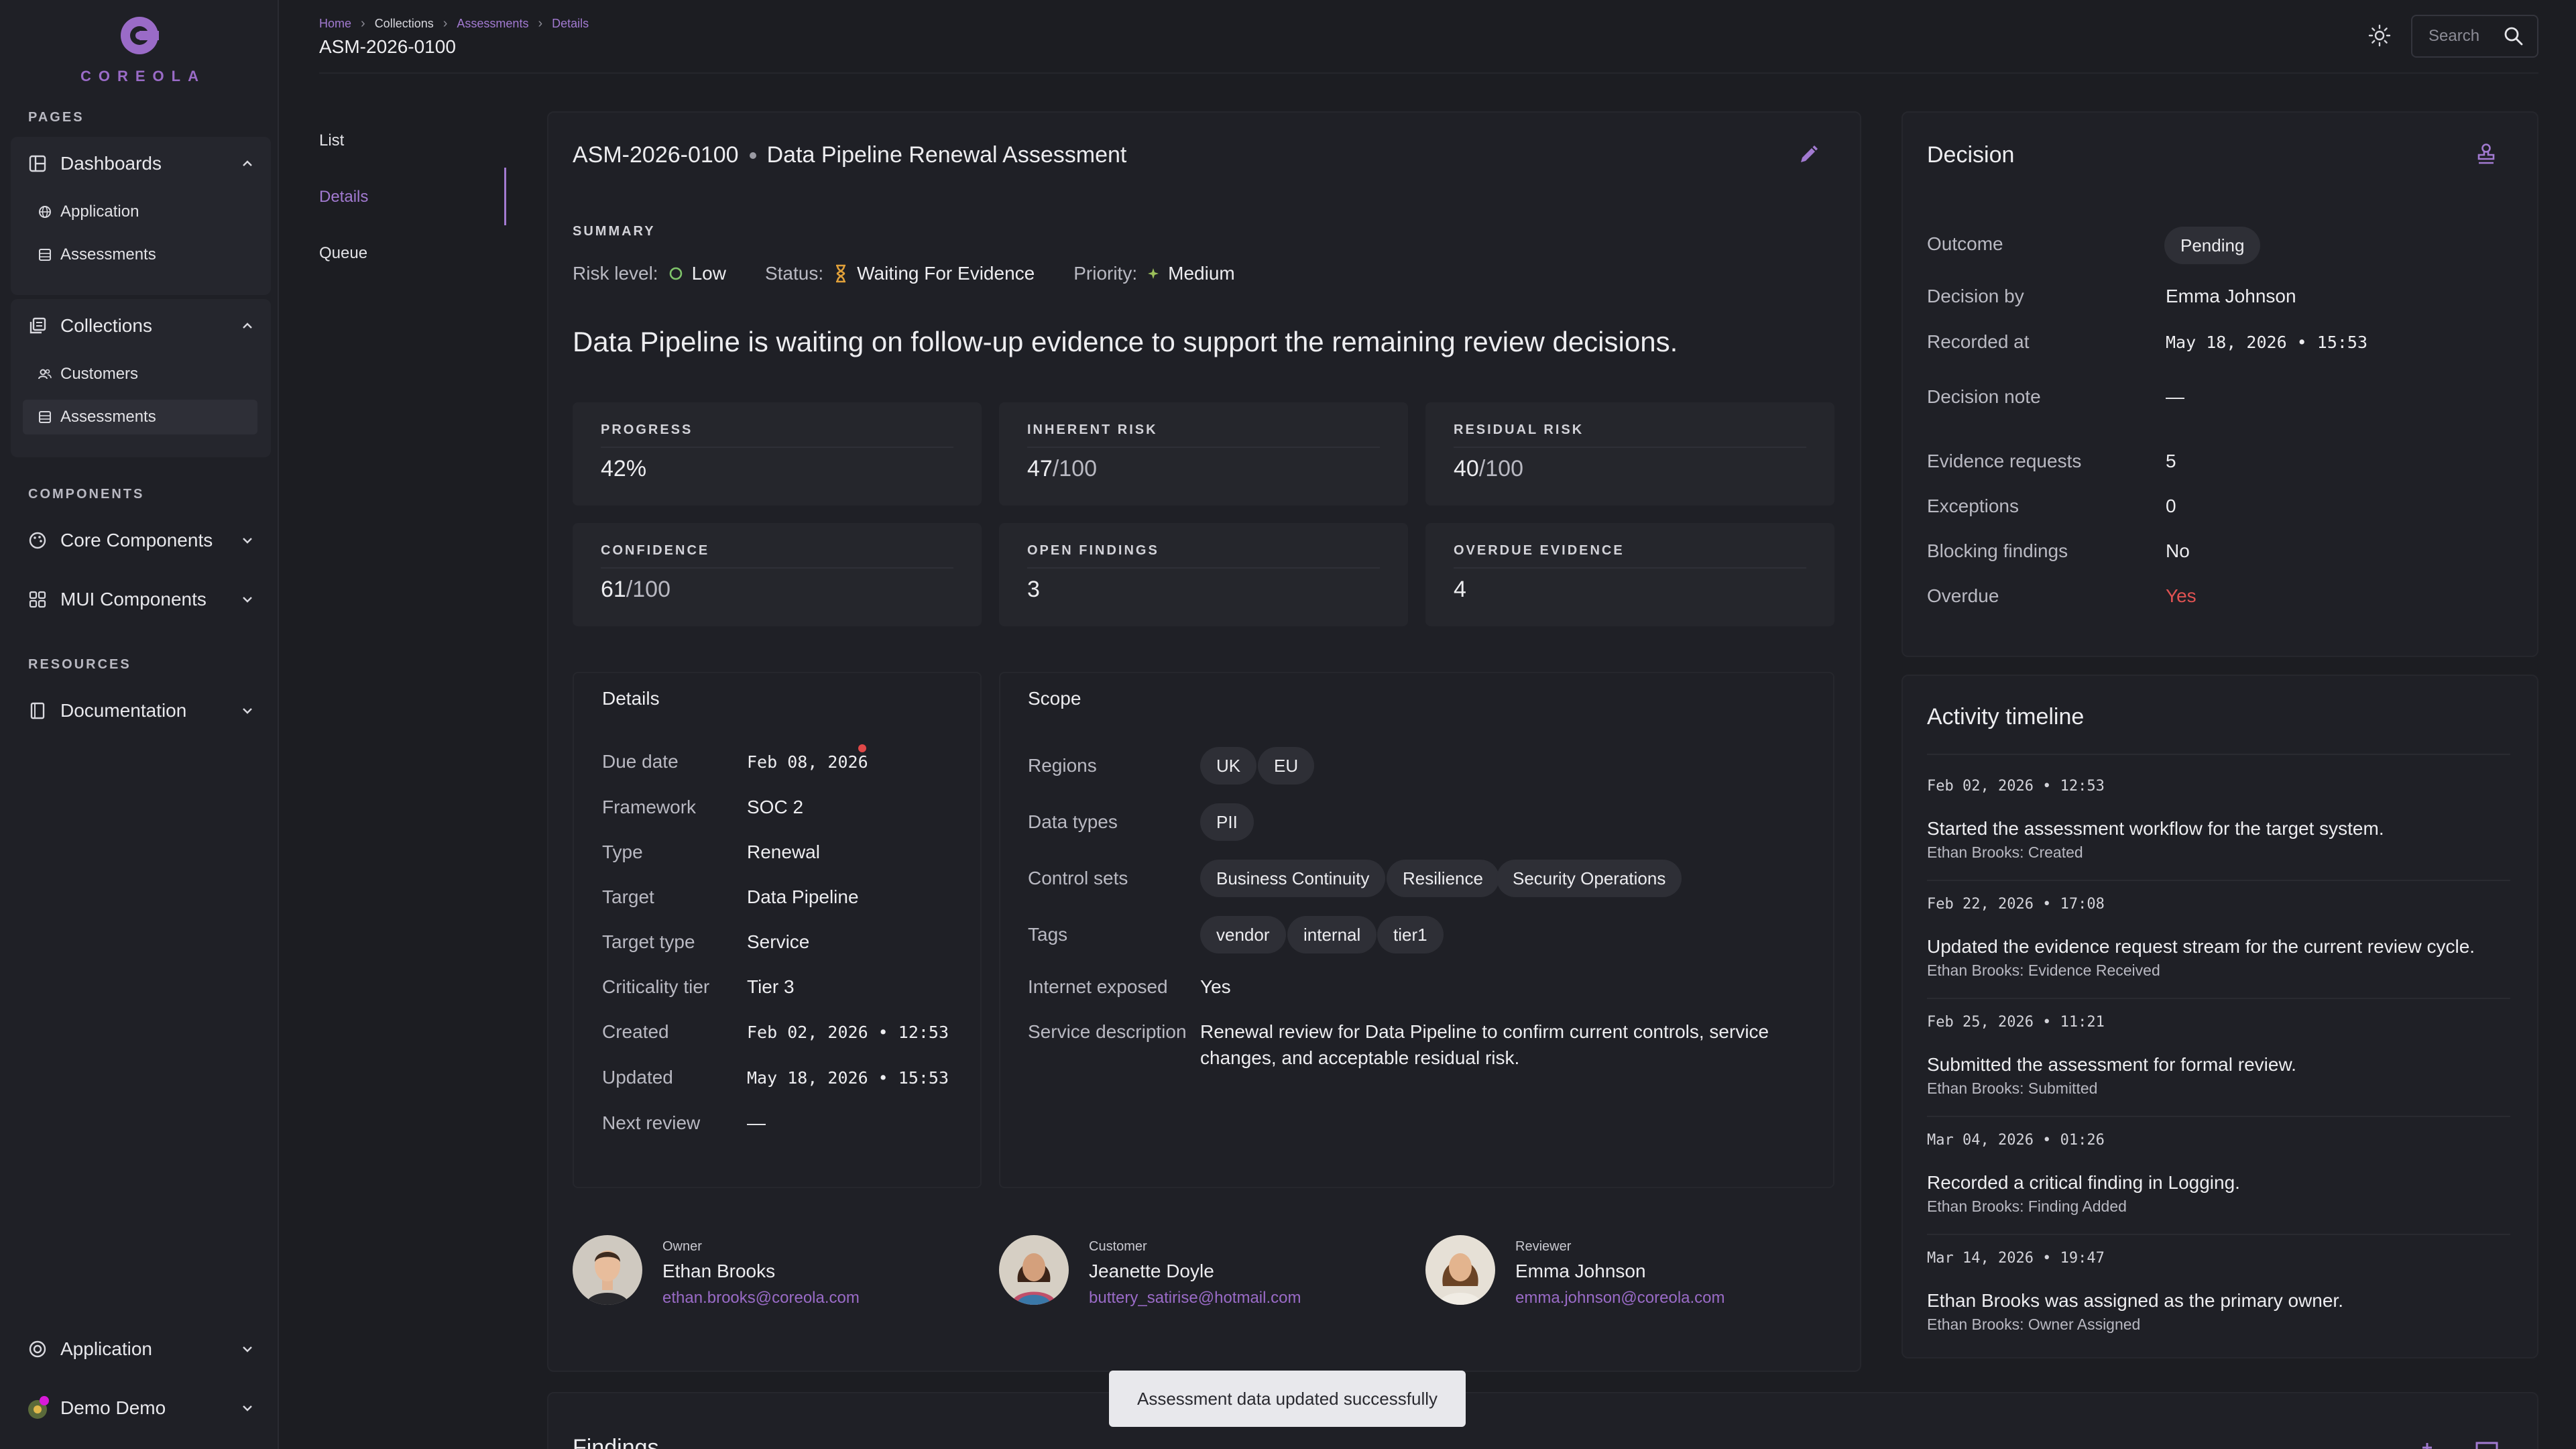 Image resolution: width=2576 pixels, height=1449 pixels. What do you see at coordinates (2218, 755) in the screenshot?
I see `timeline-divider` at bounding box center [2218, 755].